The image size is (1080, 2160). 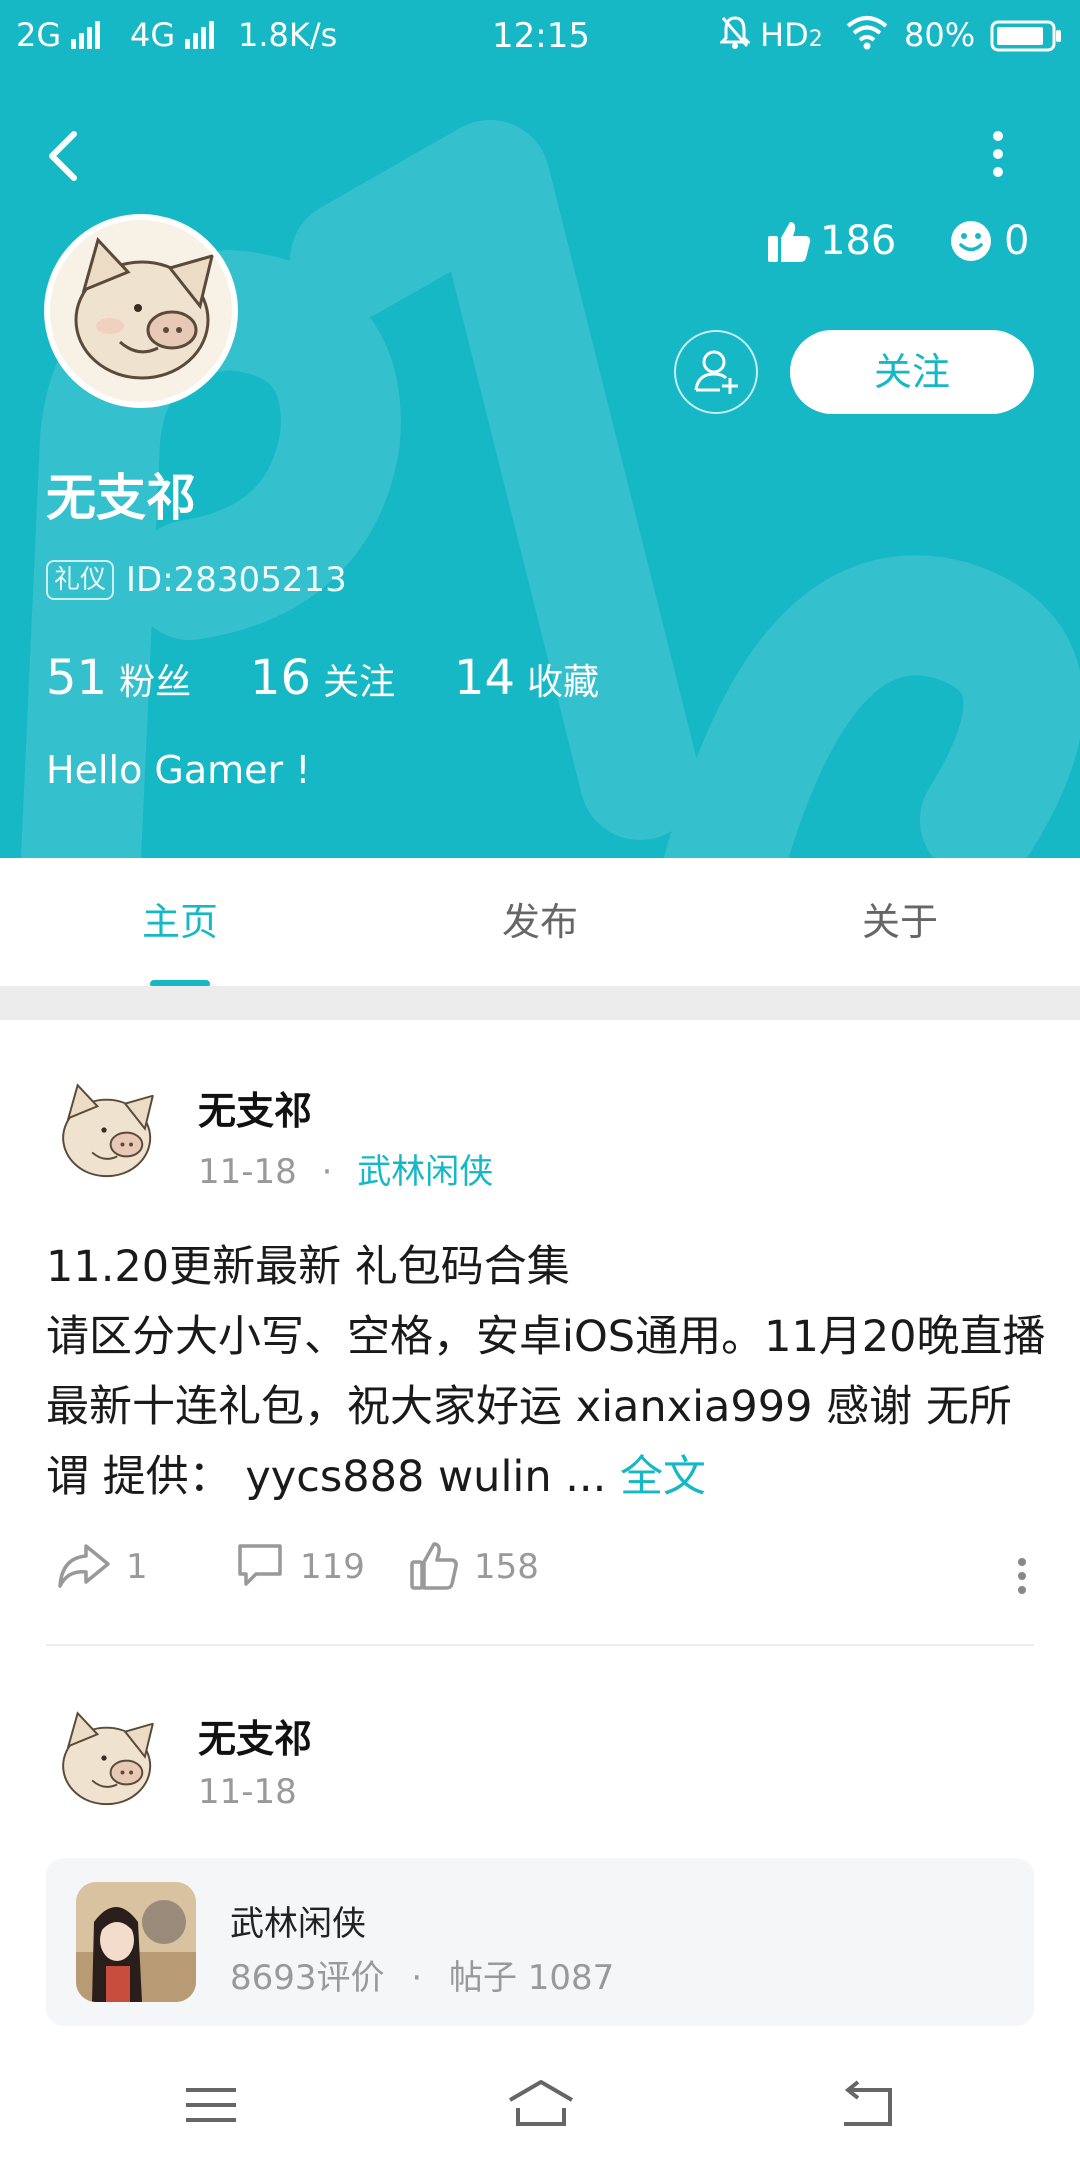 I want to click on status-bar: 2G 4G 1.8K/s 12:15 HD2 80%, so click(x=540, y=39).